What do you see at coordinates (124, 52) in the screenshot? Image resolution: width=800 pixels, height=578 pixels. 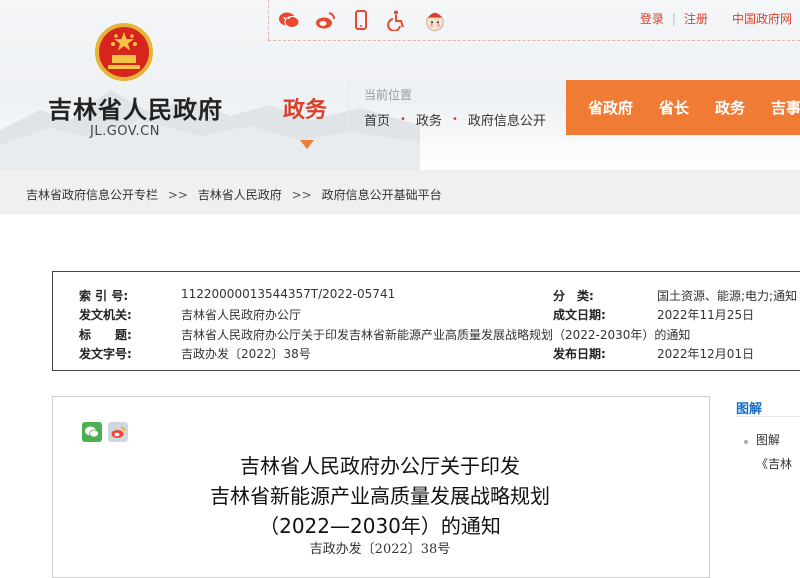 I see `national-emblem-icon` at bounding box center [124, 52].